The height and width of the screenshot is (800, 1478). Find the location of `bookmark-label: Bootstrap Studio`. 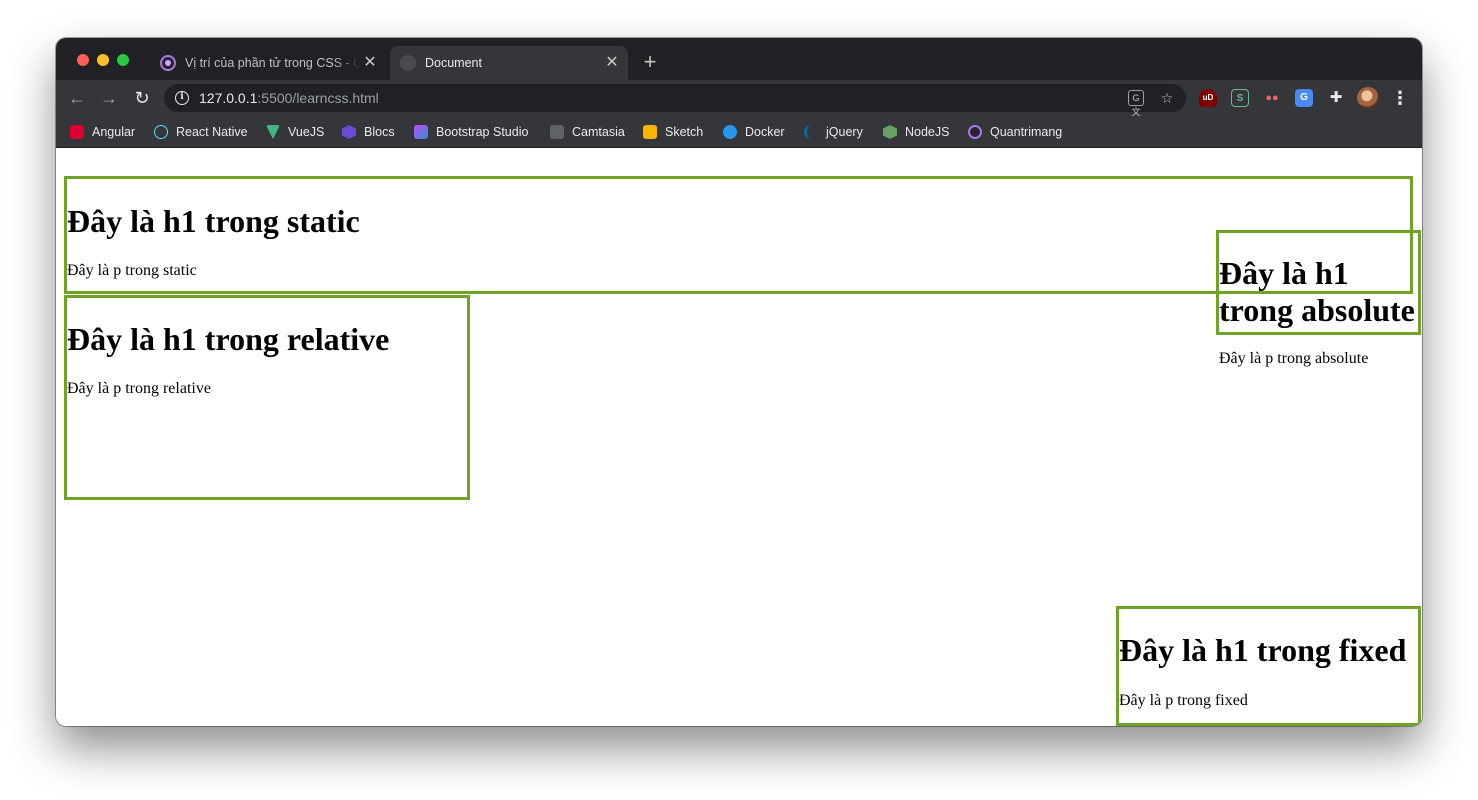

bookmark-label: Bootstrap Studio is located at coordinates (482, 132).